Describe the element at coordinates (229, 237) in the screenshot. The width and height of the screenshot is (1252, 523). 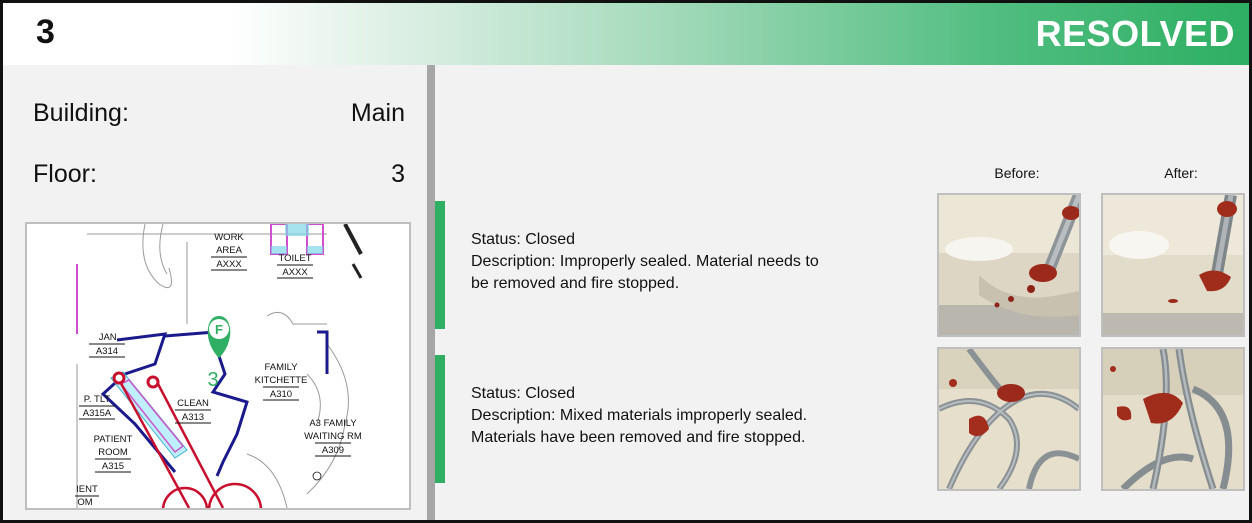
I see `room-work-name: WORK` at that location.